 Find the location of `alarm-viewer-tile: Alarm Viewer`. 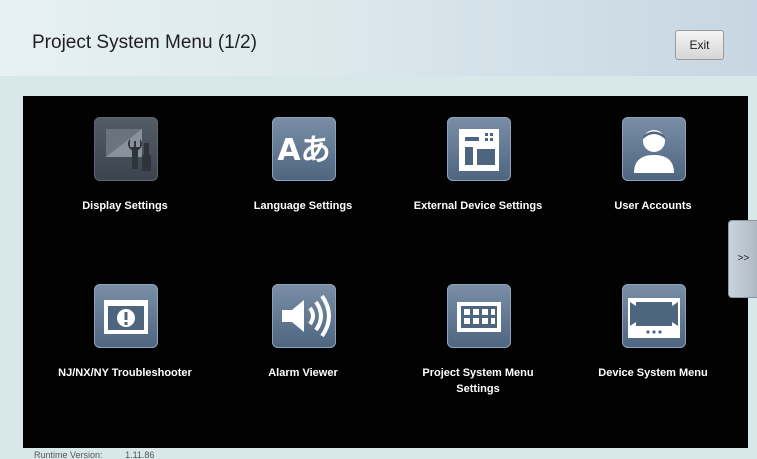

alarm-viewer-tile: Alarm Viewer is located at coordinates (303, 333).